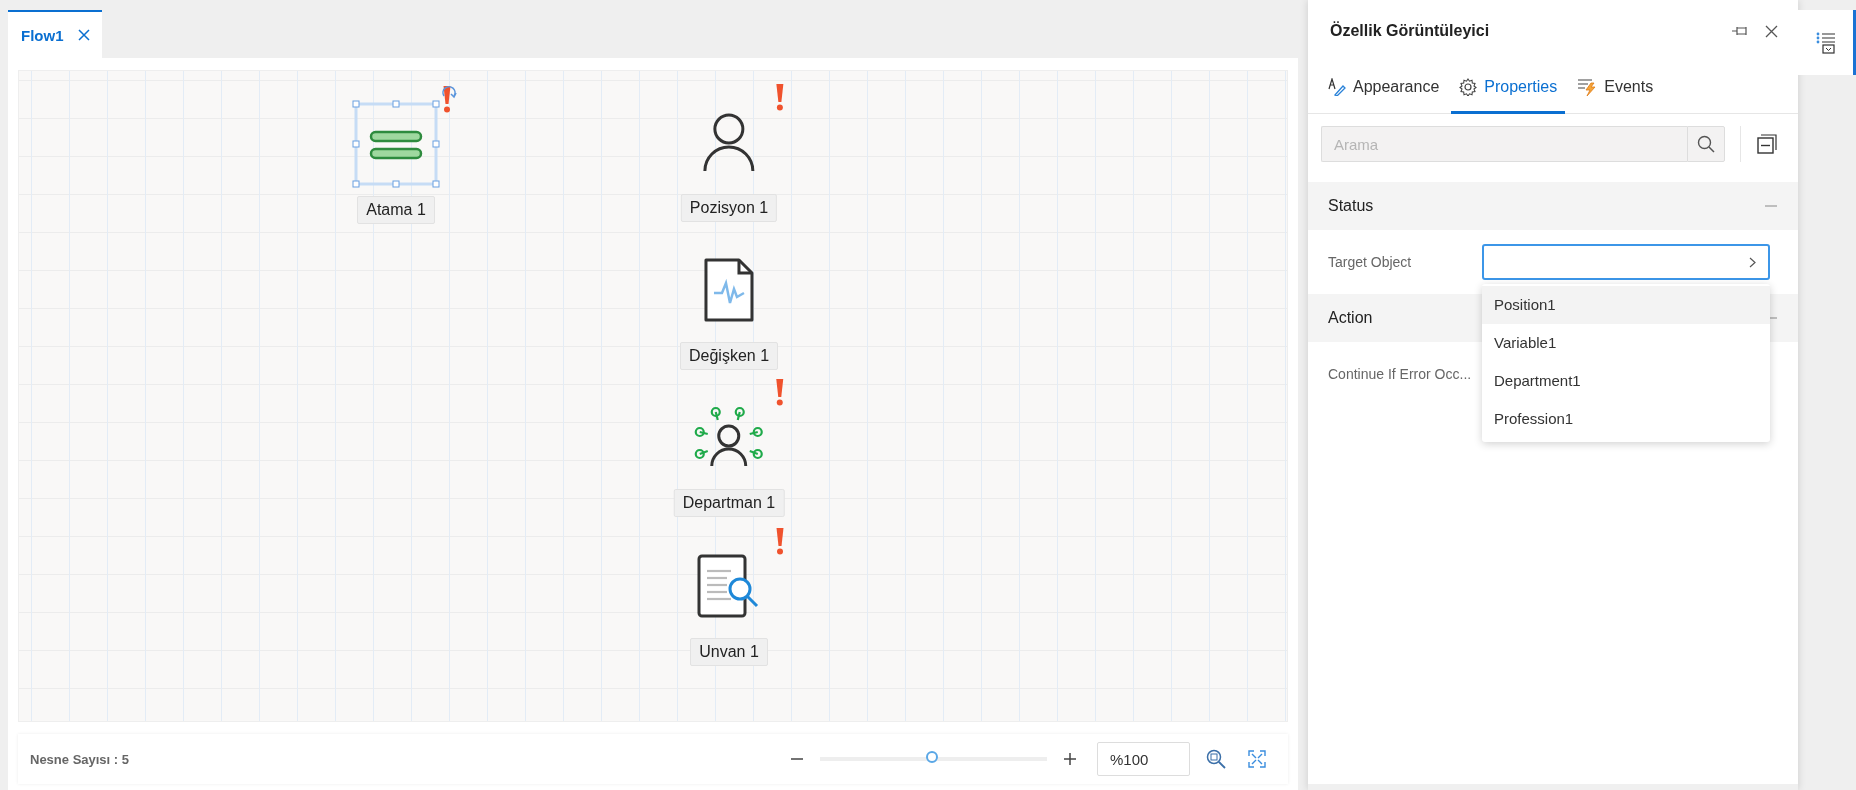  What do you see at coordinates (1468, 86) in the screenshot?
I see `gear-icon` at bounding box center [1468, 86].